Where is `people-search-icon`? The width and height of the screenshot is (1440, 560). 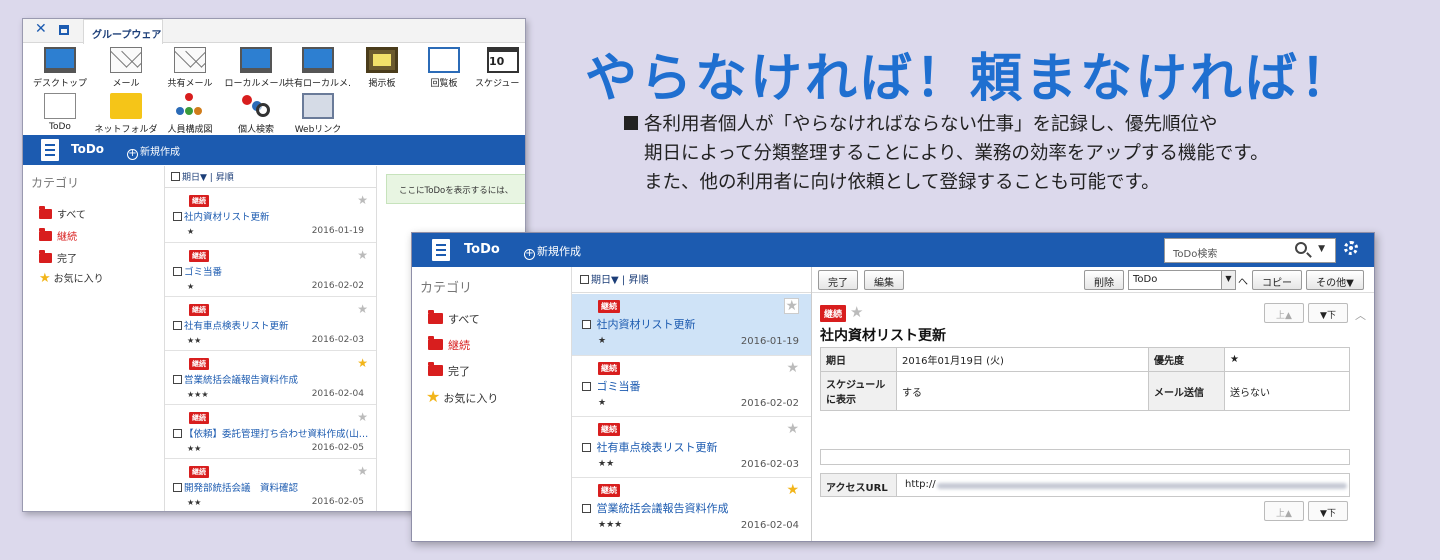 people-search-icon is located at coordinates (256, 106).